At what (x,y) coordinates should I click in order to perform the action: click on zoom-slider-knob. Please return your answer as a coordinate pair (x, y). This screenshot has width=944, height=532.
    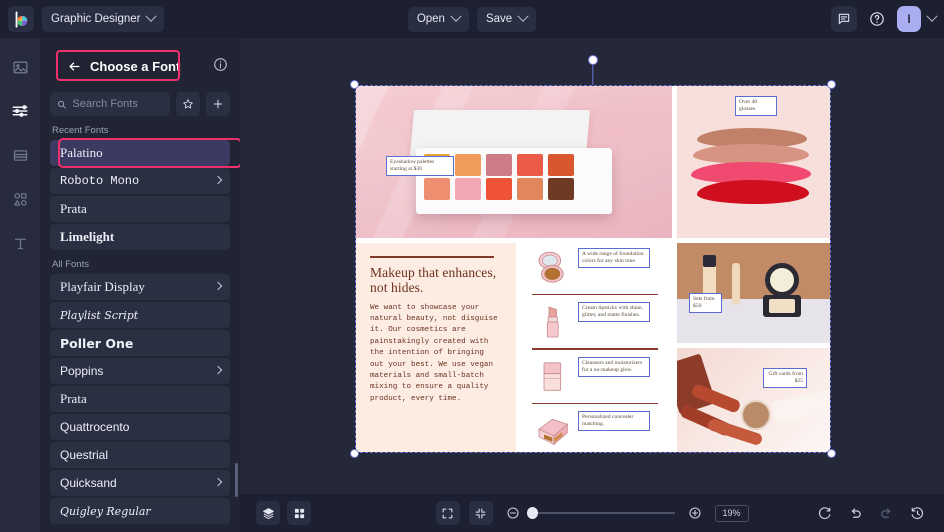
    Looking at the image, I should click on (532, 513).